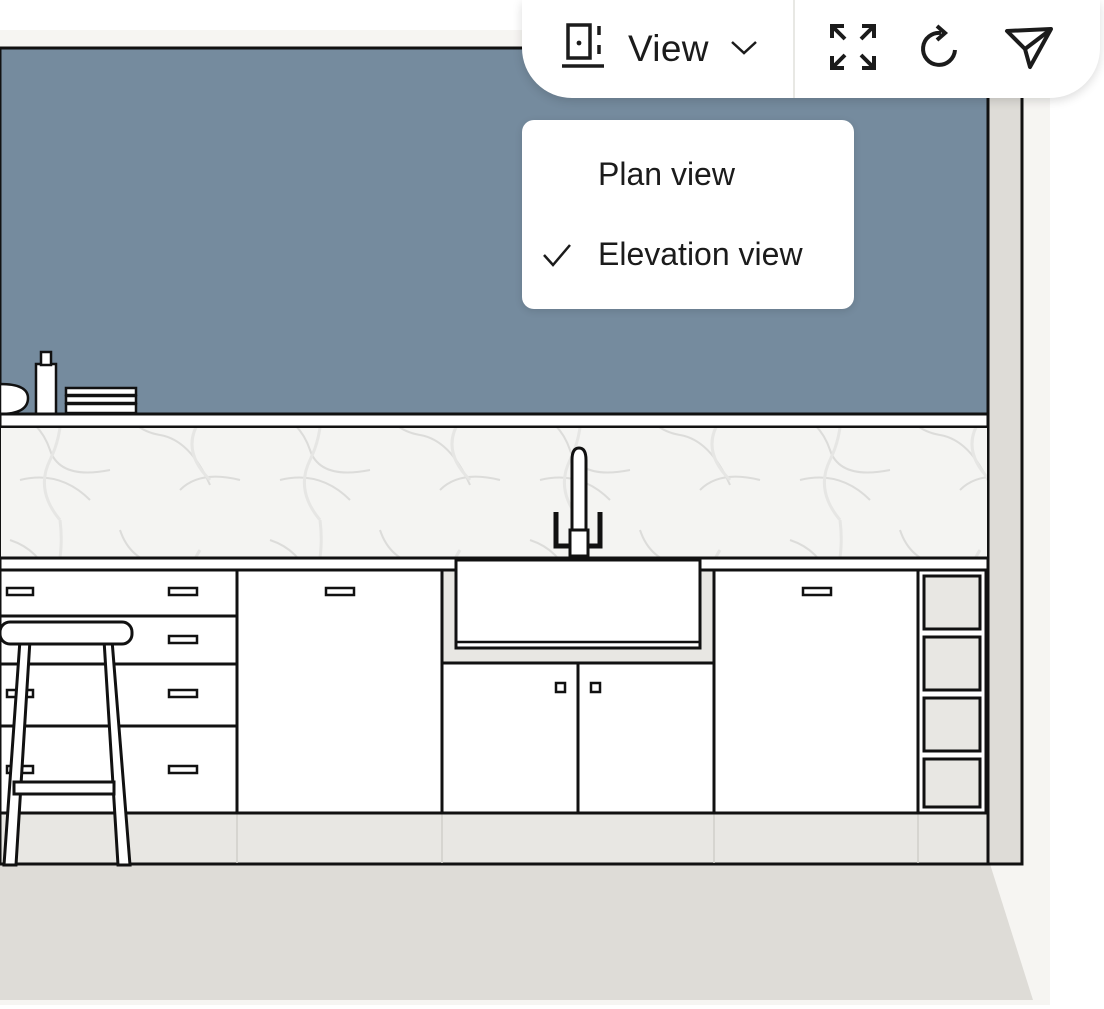 The width and height of the screenshot is (1104, 1009). I want to click on floor, so click(516, 932).